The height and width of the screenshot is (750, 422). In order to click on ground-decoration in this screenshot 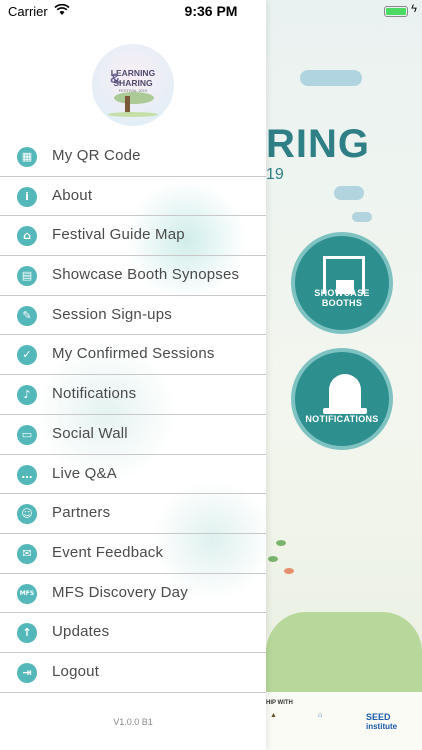, I will do `click(344, 652)`.